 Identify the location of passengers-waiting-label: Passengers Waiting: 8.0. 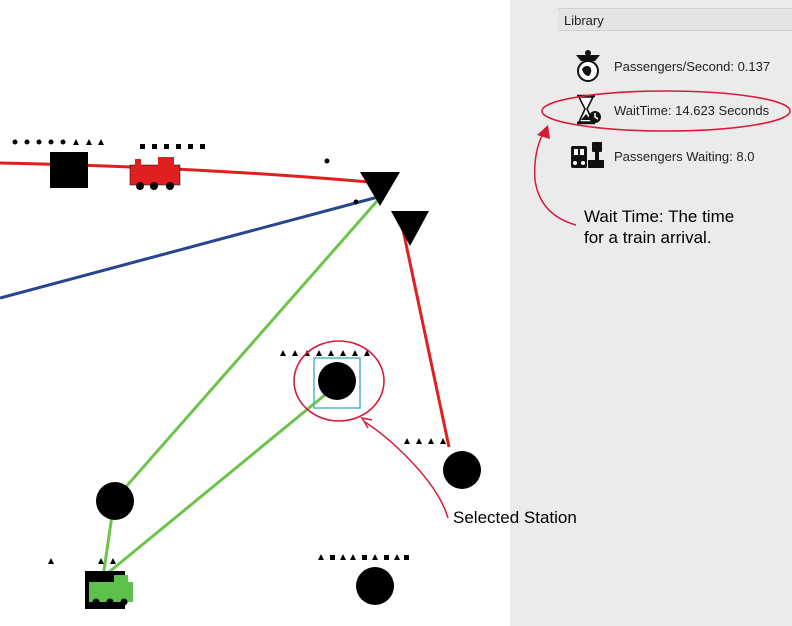
(684, 156).